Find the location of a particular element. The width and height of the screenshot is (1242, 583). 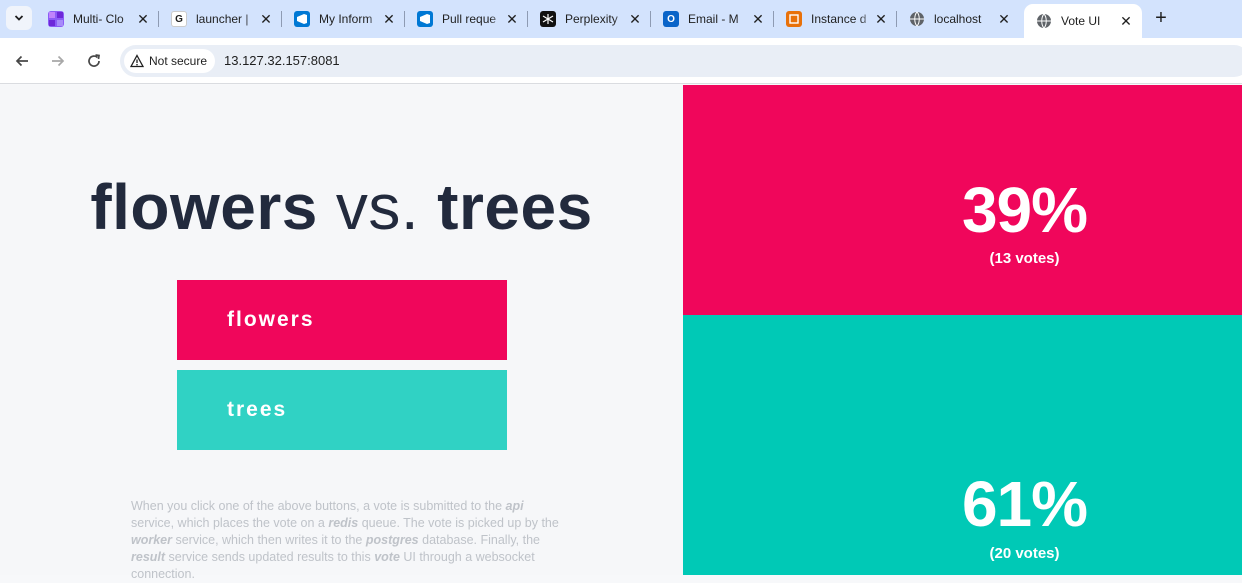

tab-title: My Inform is located at coordinates (346, 19).